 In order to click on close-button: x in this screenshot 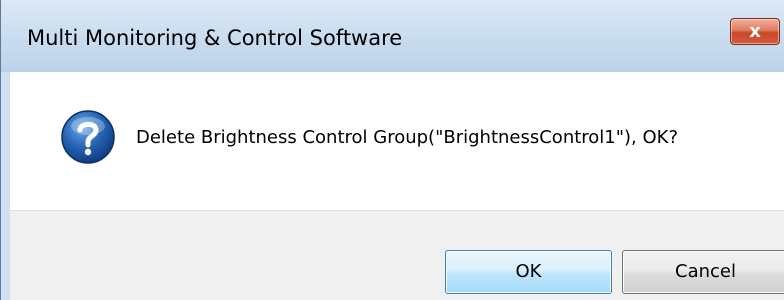, I will do `click(755, 31)`.